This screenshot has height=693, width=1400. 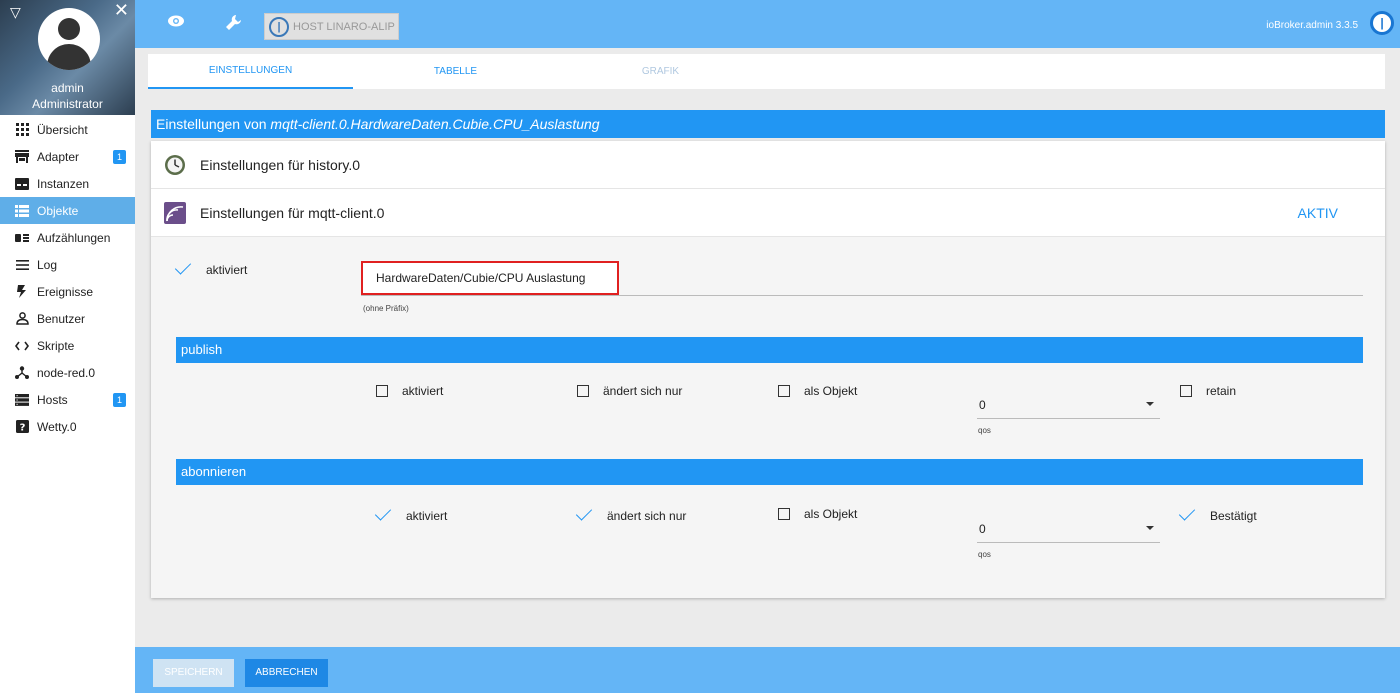 I want to click on sidebar-item-label: Adapter, so click(x=58, y=156).